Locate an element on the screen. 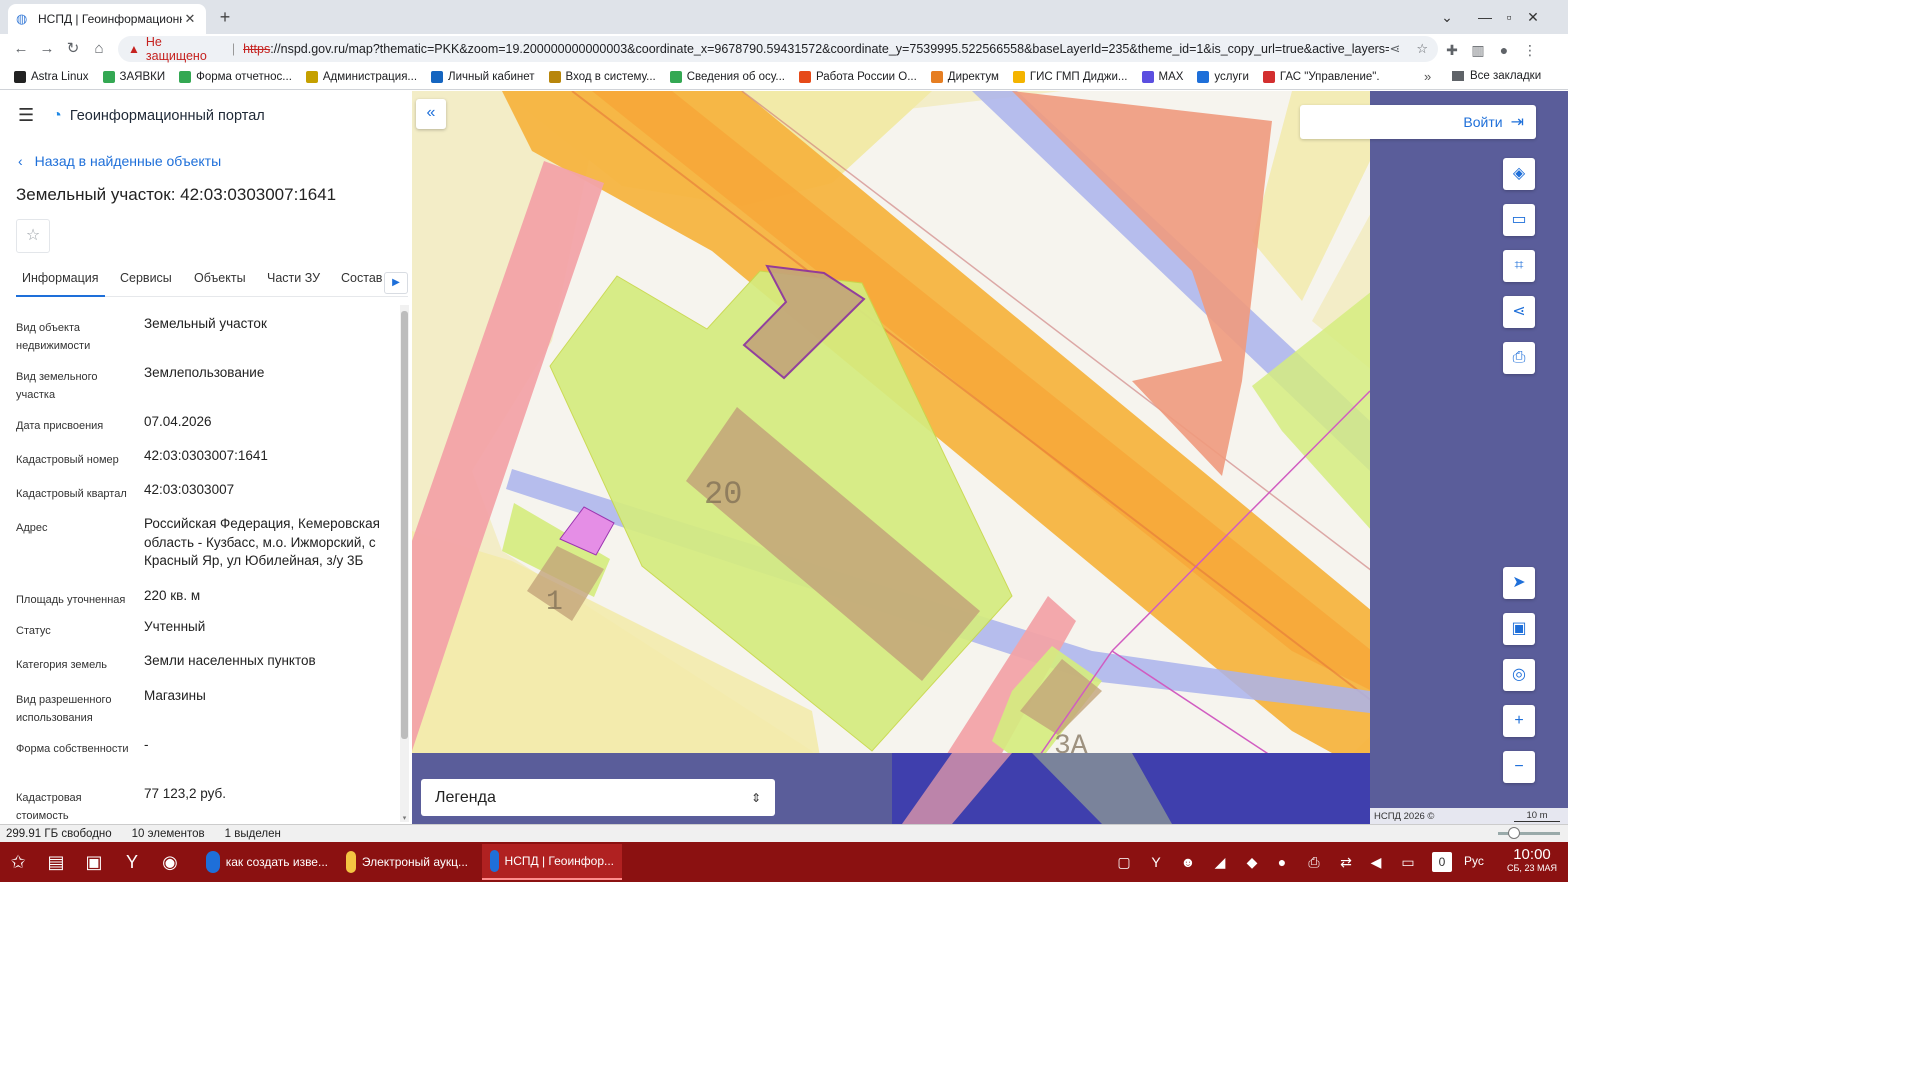 The height and width of the screenshot is (1080, 1920). panel-tab: Части ЗУ is located at coordinates (293, 284).